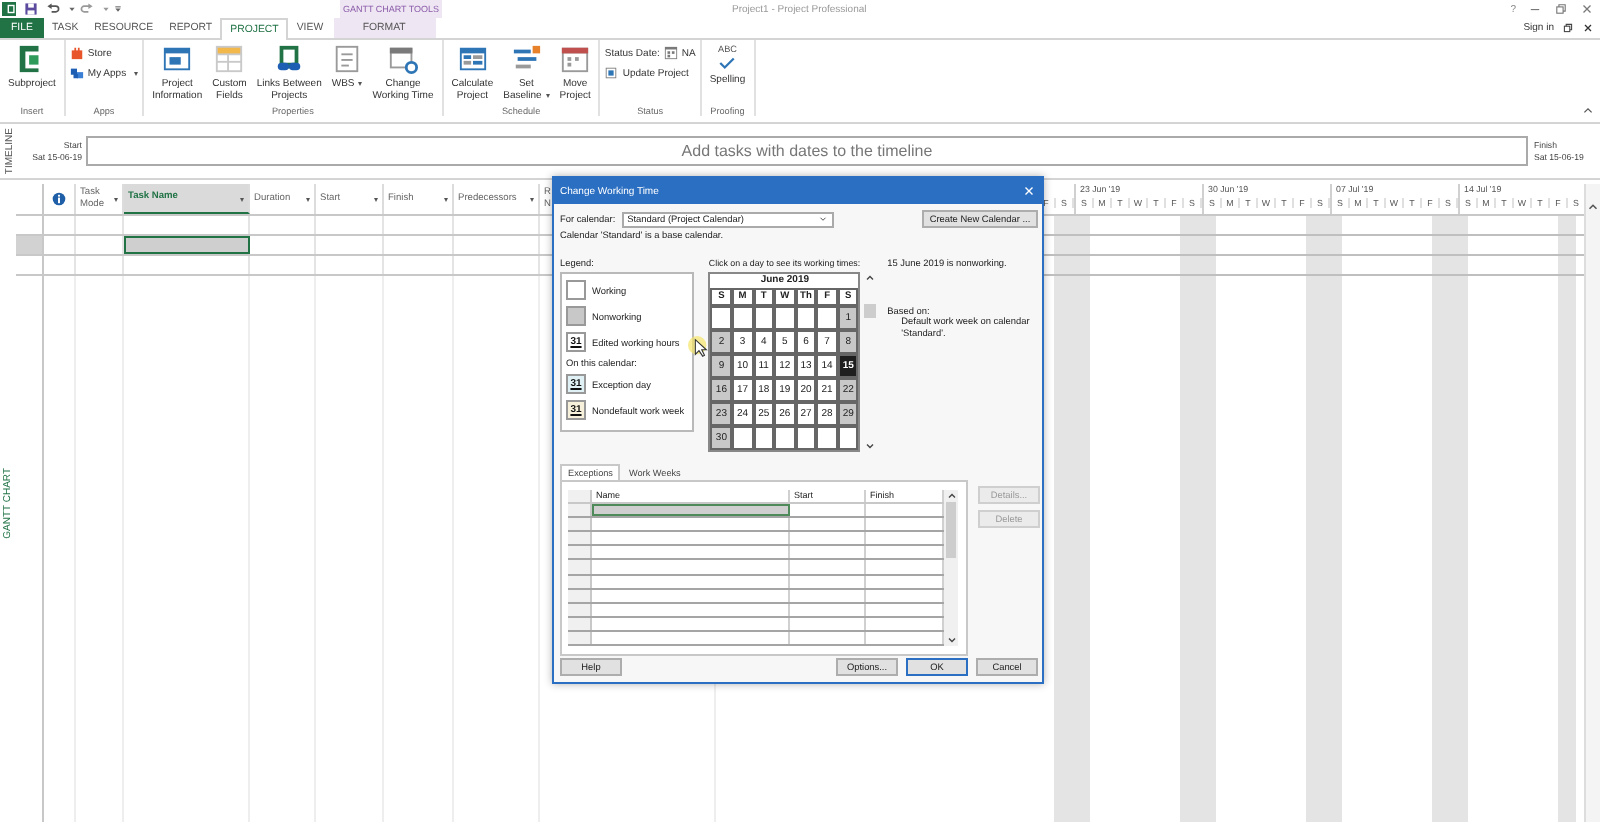 This screenshot has height=822, width=1600. Describe the element at coordinates (472, 59) in the screenshot. I see `window-grid-icon` at that location.